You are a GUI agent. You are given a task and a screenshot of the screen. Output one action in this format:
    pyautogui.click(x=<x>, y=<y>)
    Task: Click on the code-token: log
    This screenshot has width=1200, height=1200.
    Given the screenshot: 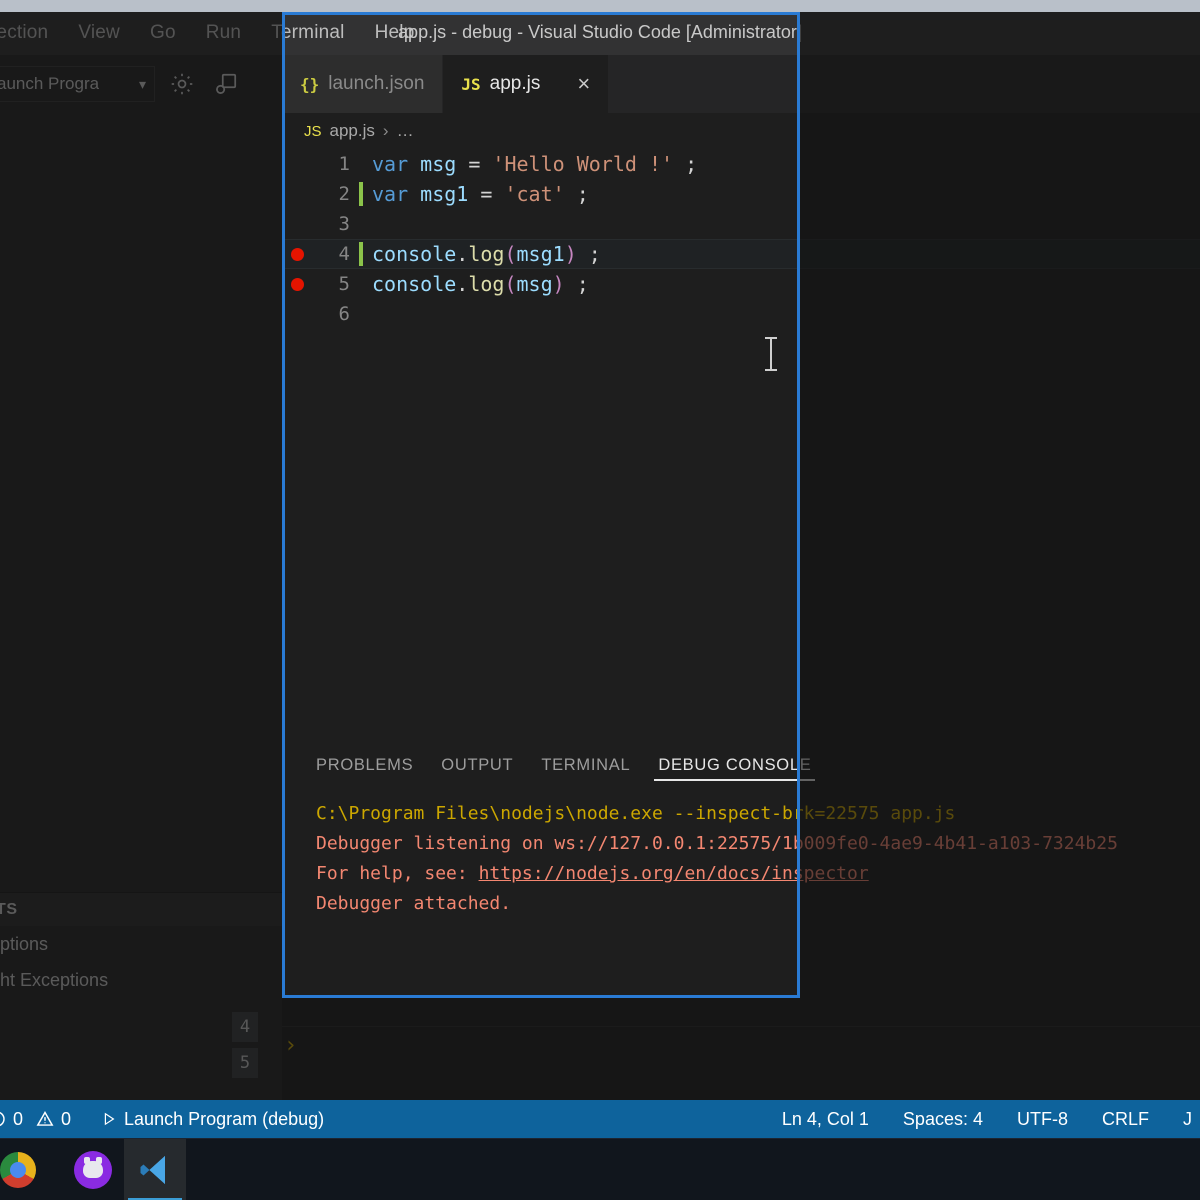 What is the action you would take?
    pyautogui.click(x=486, y=254)
    